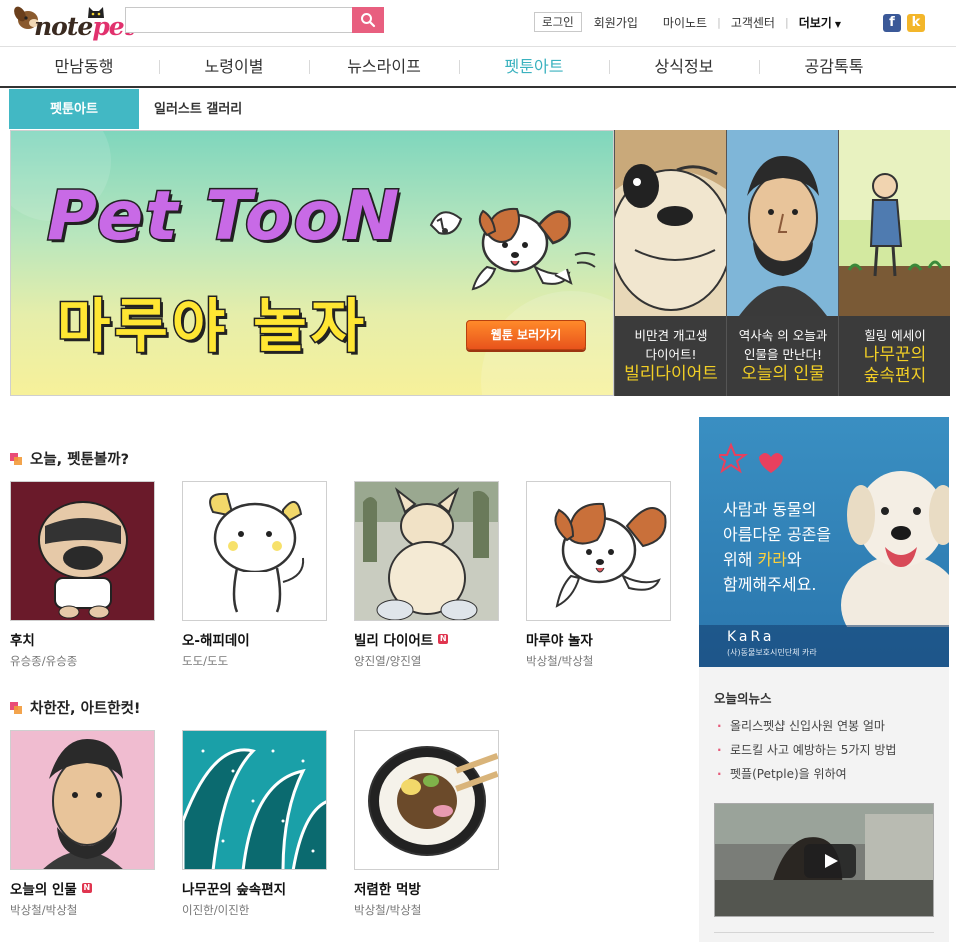  Describe the element at coordinates (526, 335) in the screenshot. I see `view-webtoon-button: 웹툰 보러가기` at that location.